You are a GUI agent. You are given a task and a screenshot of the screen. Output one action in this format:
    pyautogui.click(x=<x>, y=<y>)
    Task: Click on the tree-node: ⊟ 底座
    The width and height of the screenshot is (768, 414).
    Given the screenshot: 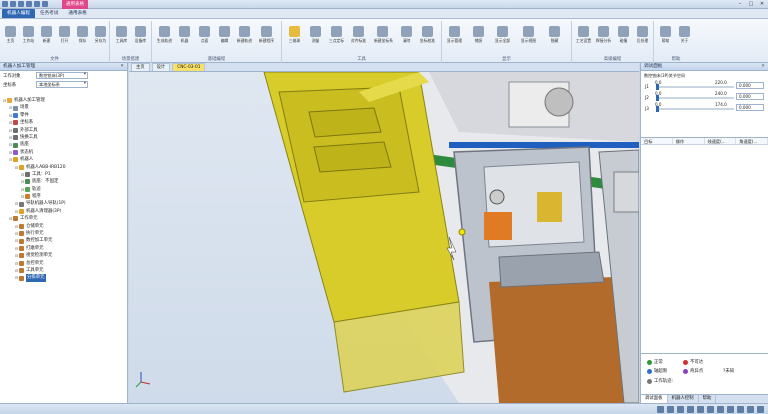 What is the action you would take?
    pyautogui.click(x=63, y=144)
    